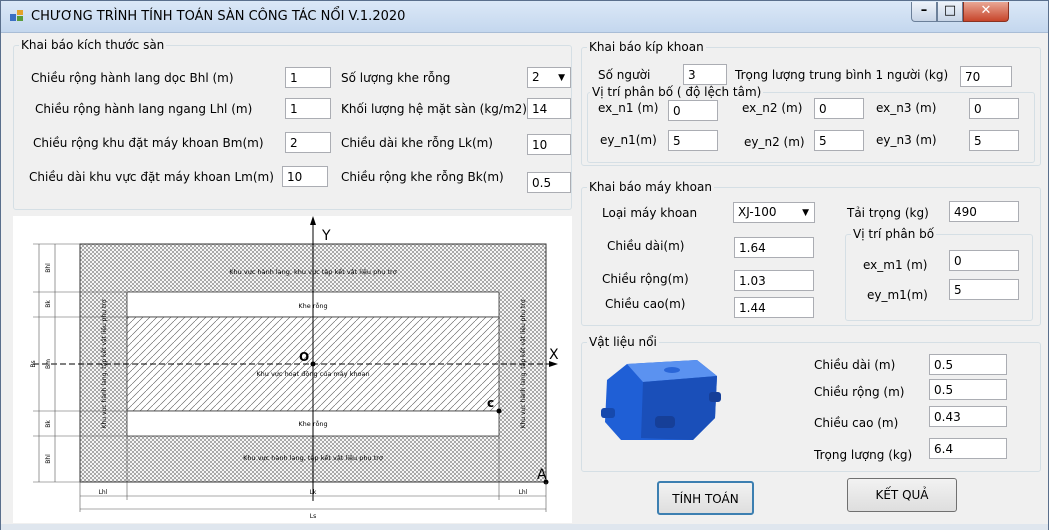 This screenshot has width=1049, height=530. I want to click on drill-legend: Khai báo máy khoan, so click(650, 187).